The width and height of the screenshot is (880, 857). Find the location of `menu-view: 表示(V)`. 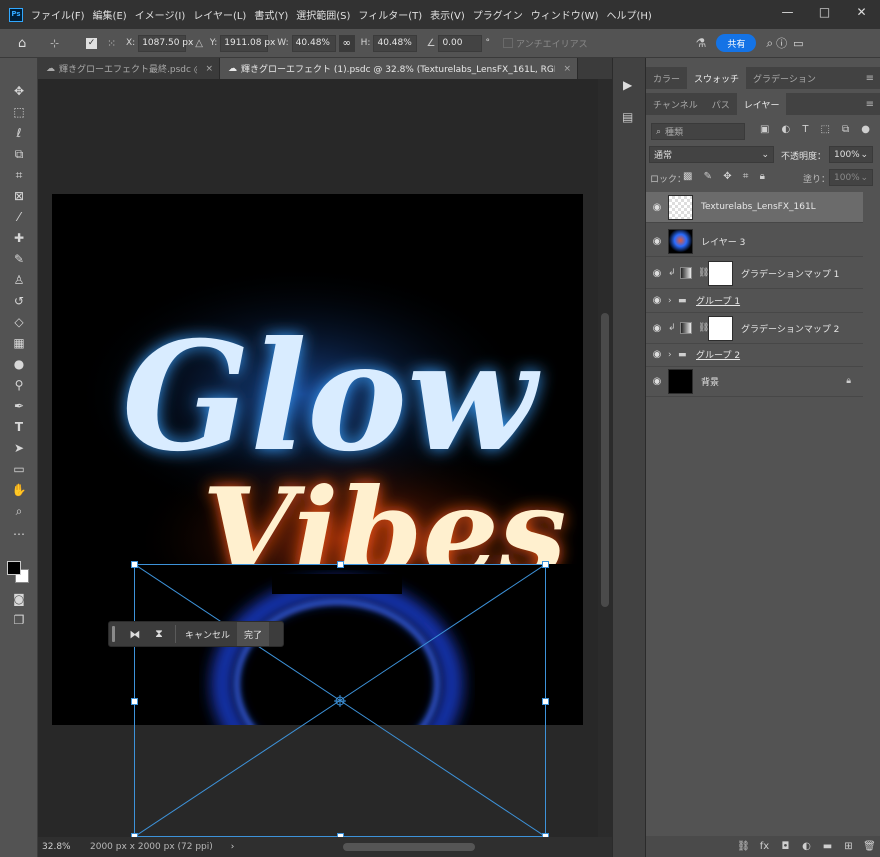

menu-view: 表示(V) is located at coordinates (447, 14).